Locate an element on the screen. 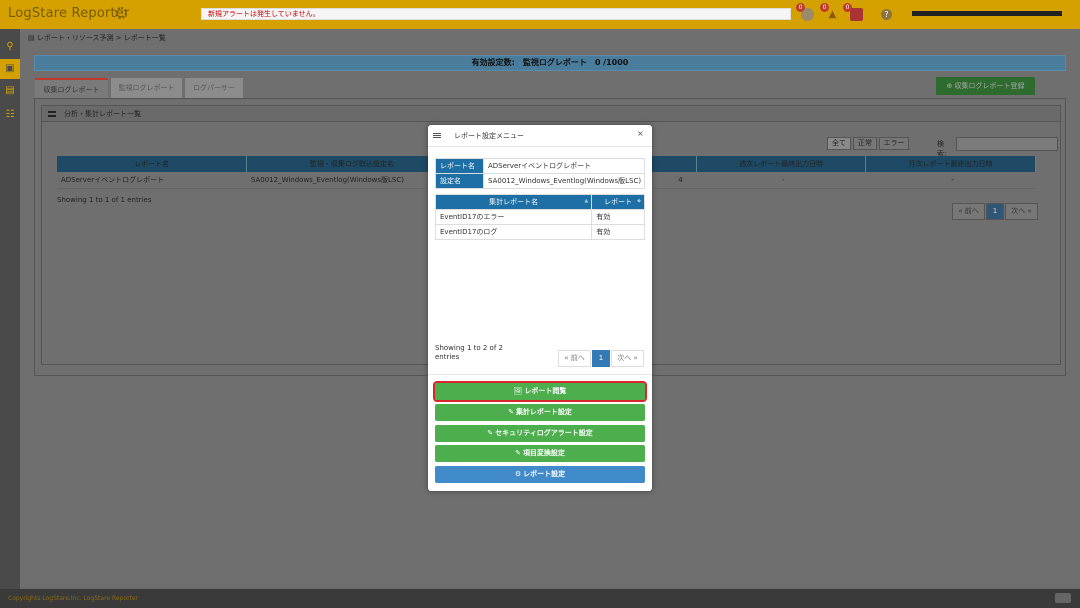  notification-badge: 0 is located at coordinates (800, 7).